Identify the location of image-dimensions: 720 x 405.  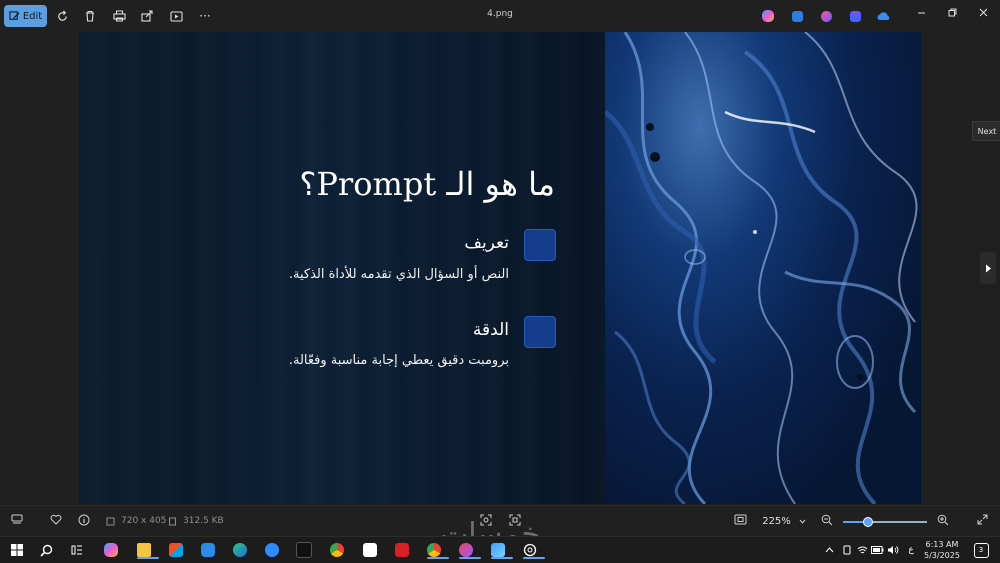
(144, 521).